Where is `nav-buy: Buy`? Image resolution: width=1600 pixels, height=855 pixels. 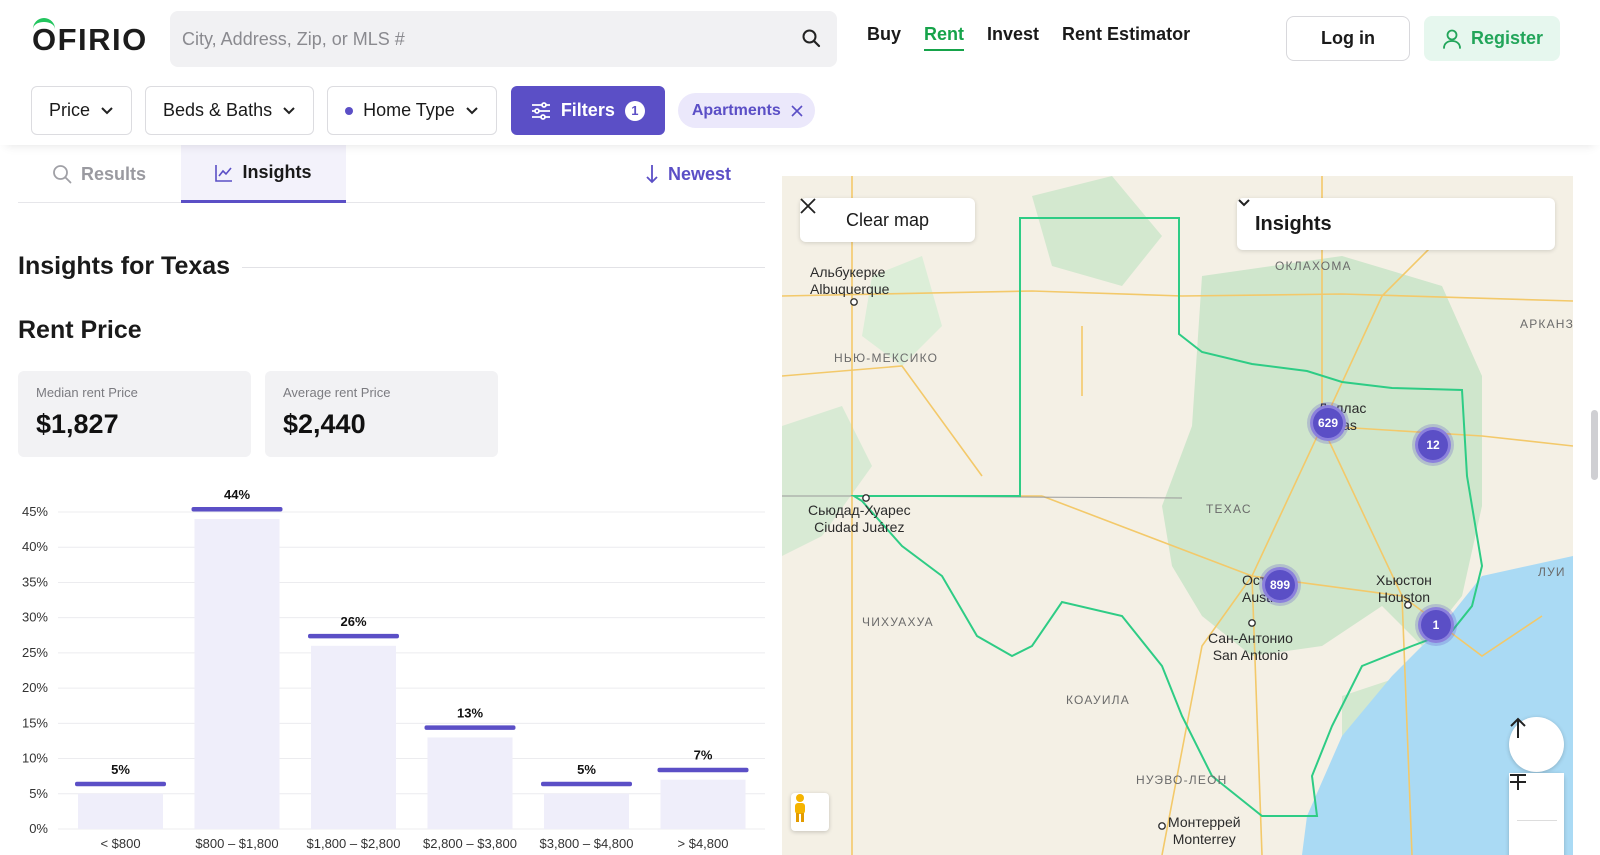
nav-buy: Buy is located at coordinates (884, 37).